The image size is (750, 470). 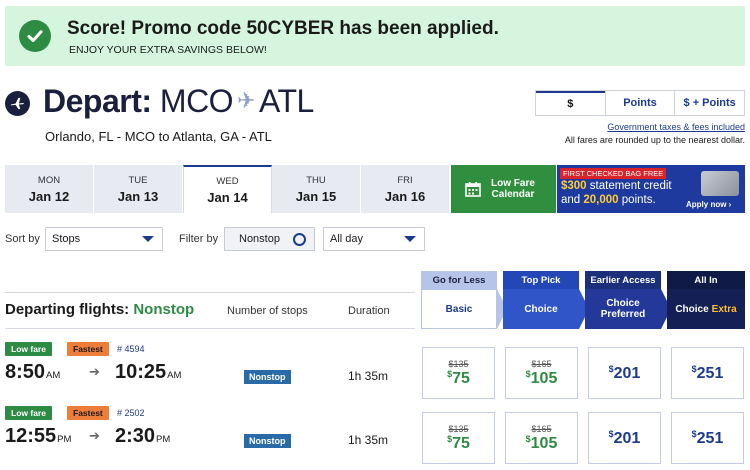 What do you see at coordinates (374, 239) in the screenshot?
I see `time-select: All day` at bounding box center [374, 239].